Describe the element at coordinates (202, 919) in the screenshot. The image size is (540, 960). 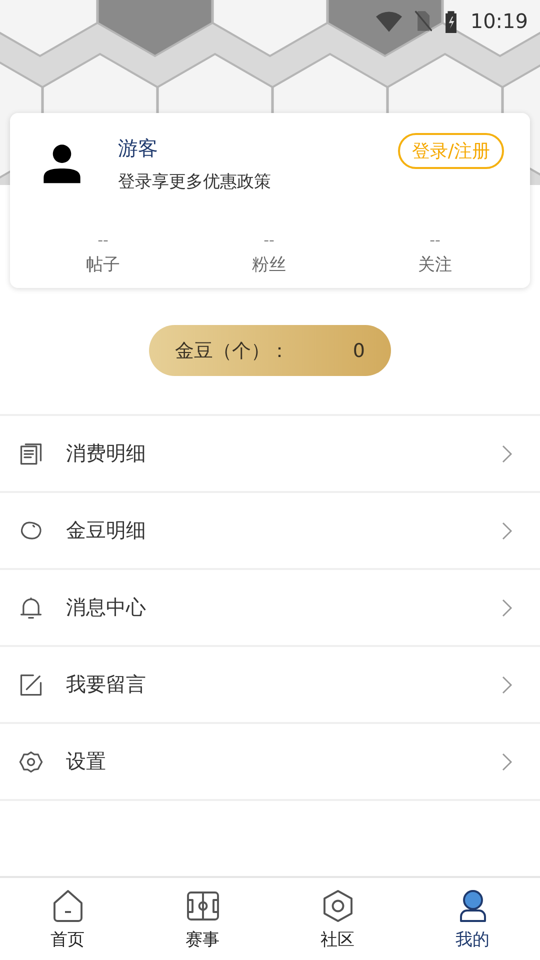
I see `tab-bar-item: 赛事` at that location.